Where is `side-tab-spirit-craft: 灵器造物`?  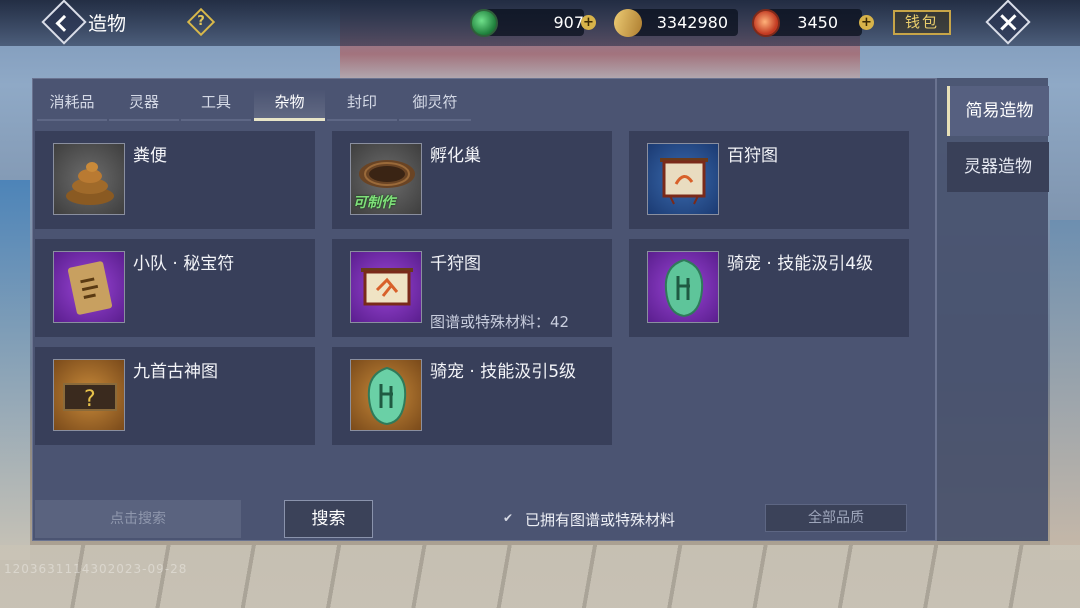
side-tab-spirit-craft: 灵器造物 is located at coordinates (998, 167).